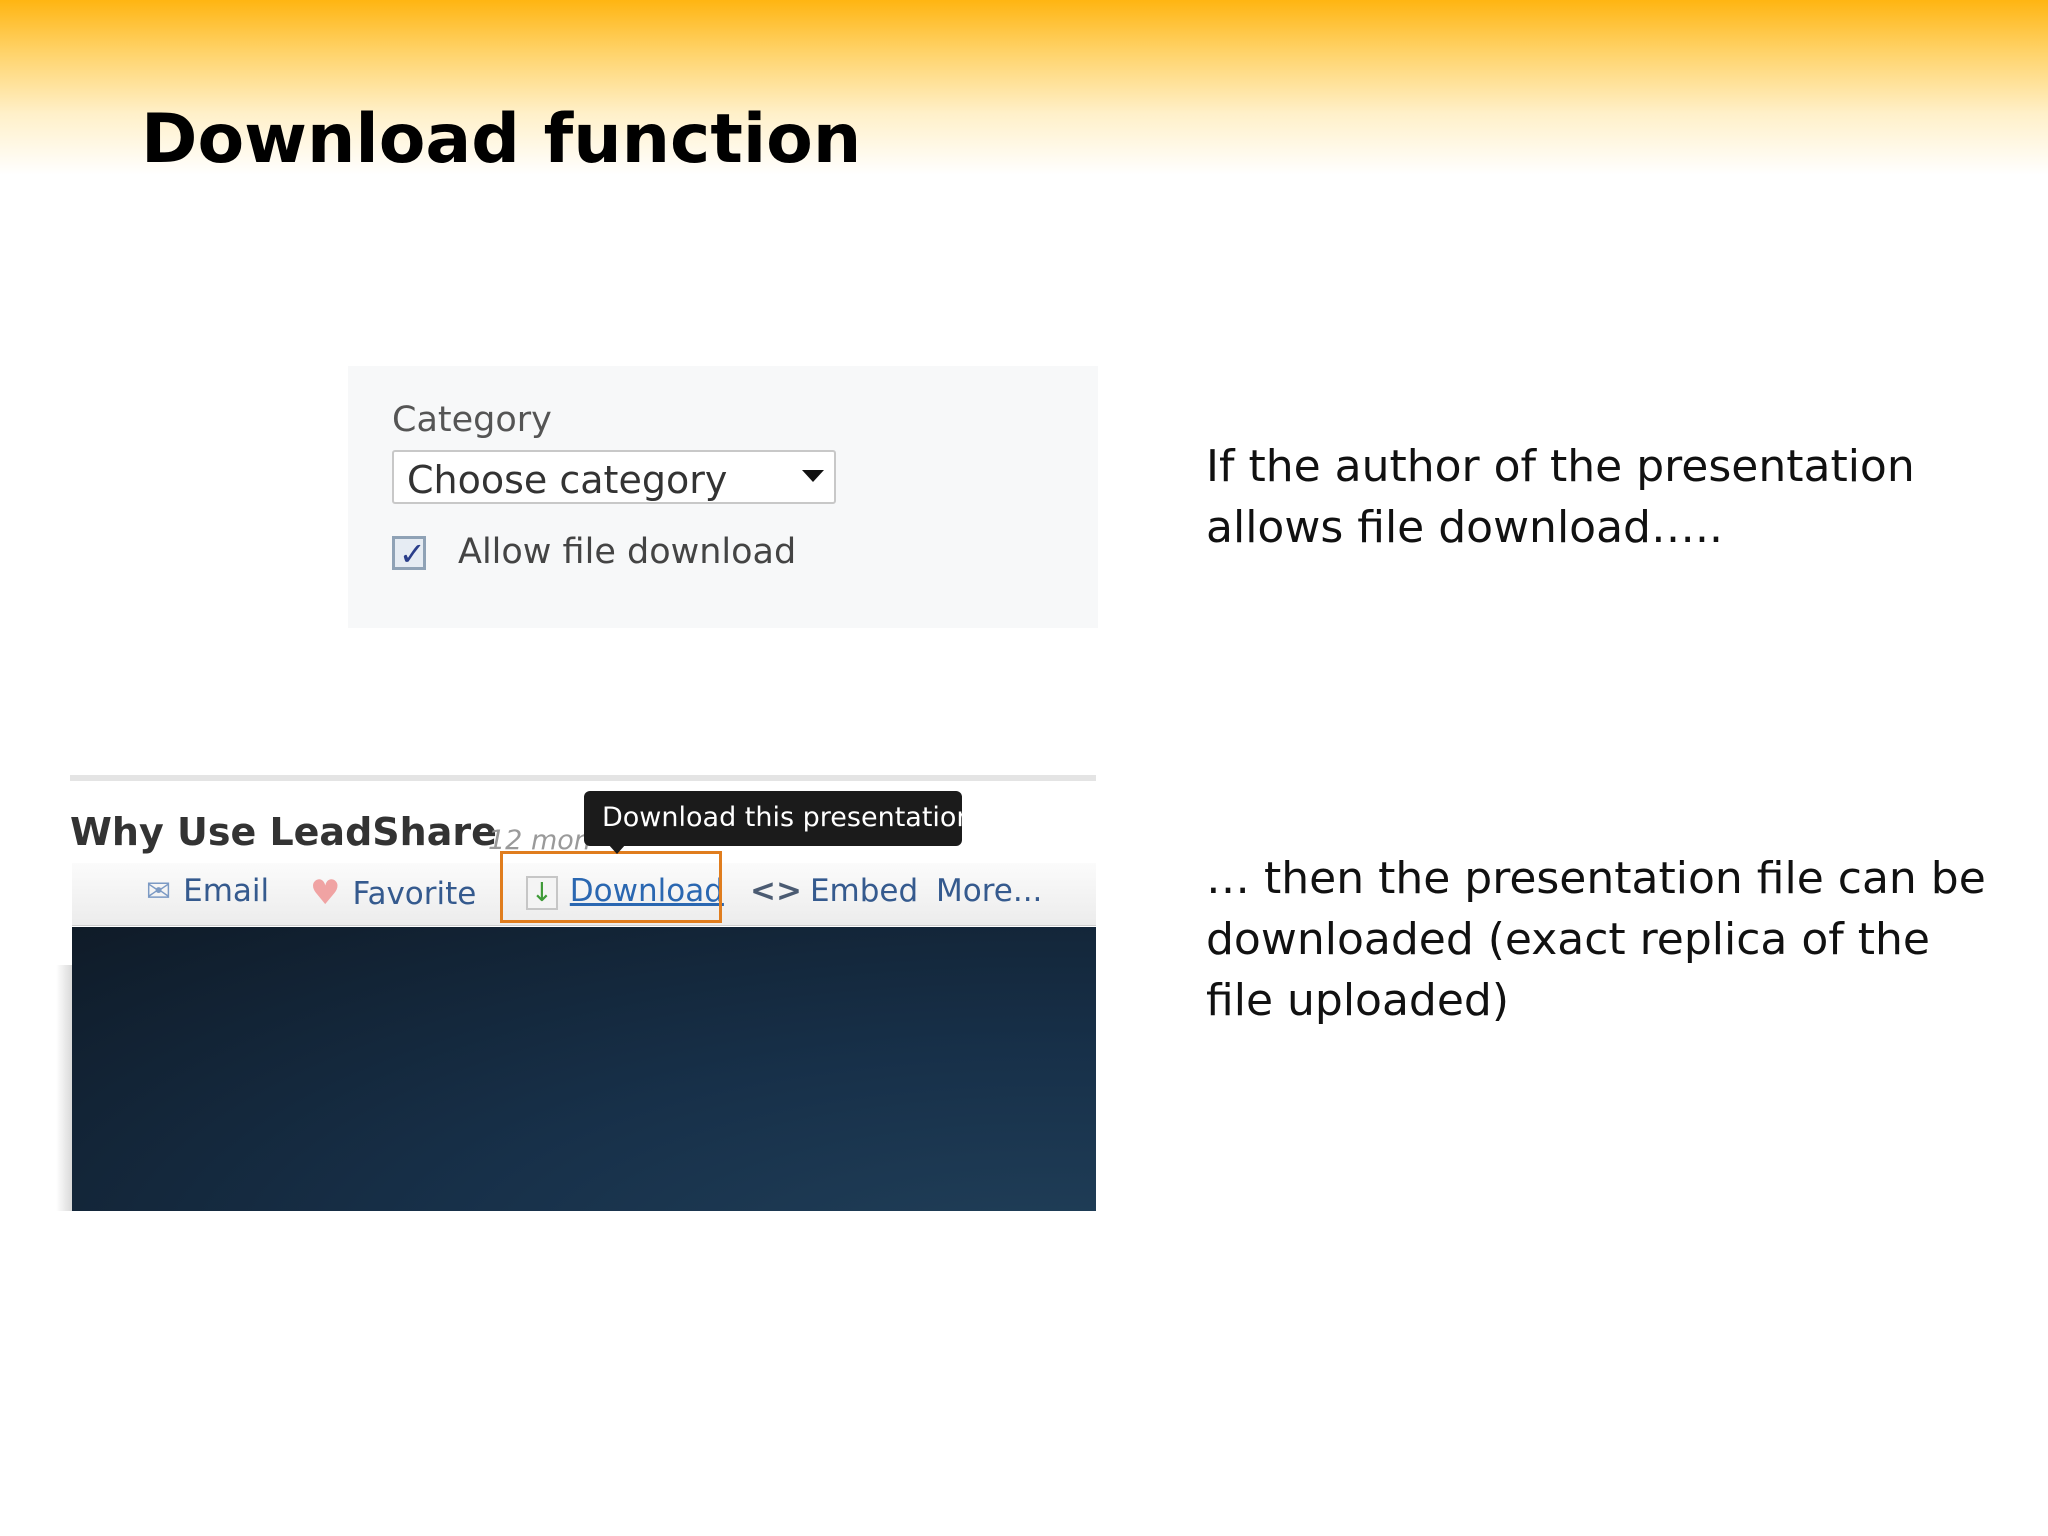  I want to click on category-select: Choose category, so click(614, 477).